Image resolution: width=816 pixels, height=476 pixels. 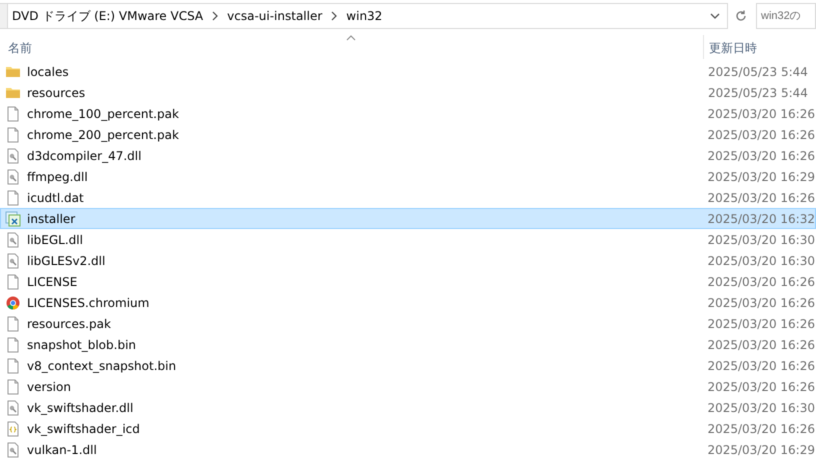 What do you see at coordinates (408, 323) in the screenshot?
I see `file-row: resources.pak 2025/03/20 16:26` at bounding box center [408, 323].